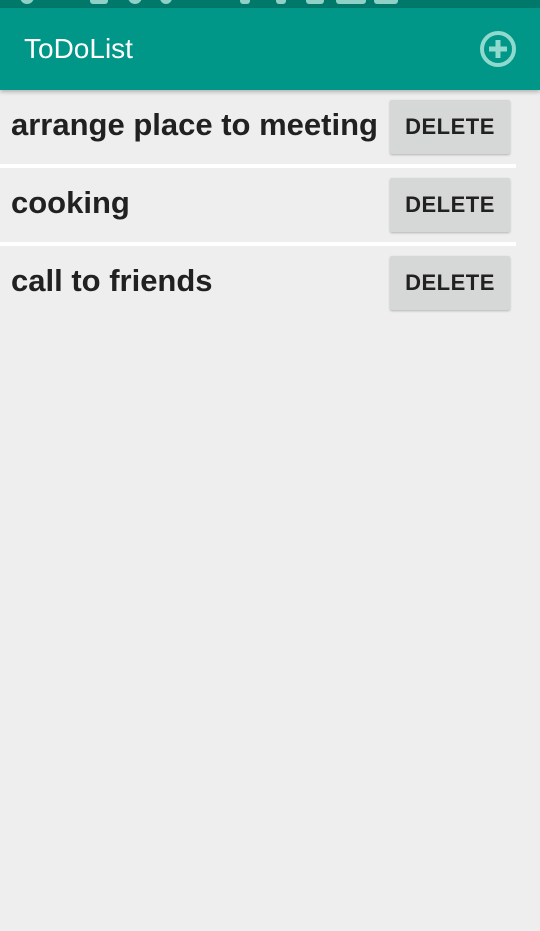  Describe the element at coordinates (270, 49) in the screenshot. I see `app-bar: ToDoList` at that location.